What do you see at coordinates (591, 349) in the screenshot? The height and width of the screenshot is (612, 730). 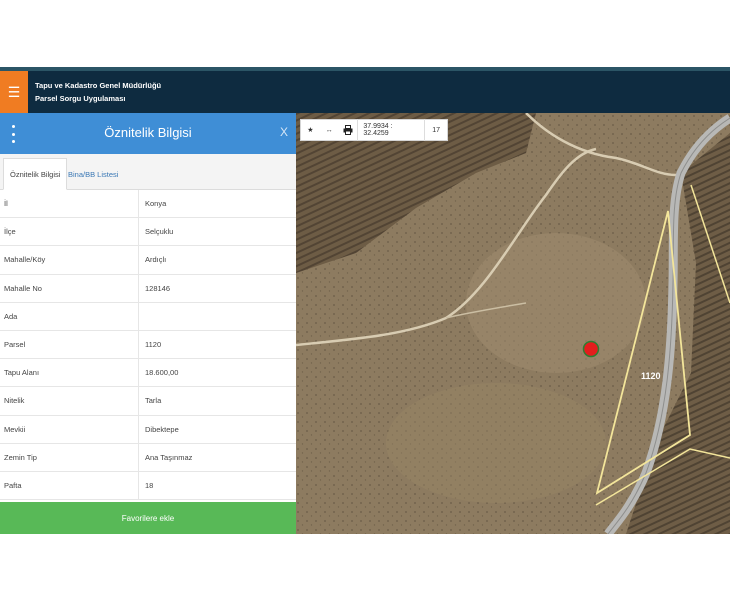 I see `location-marker` at bounding box center [591, 349].